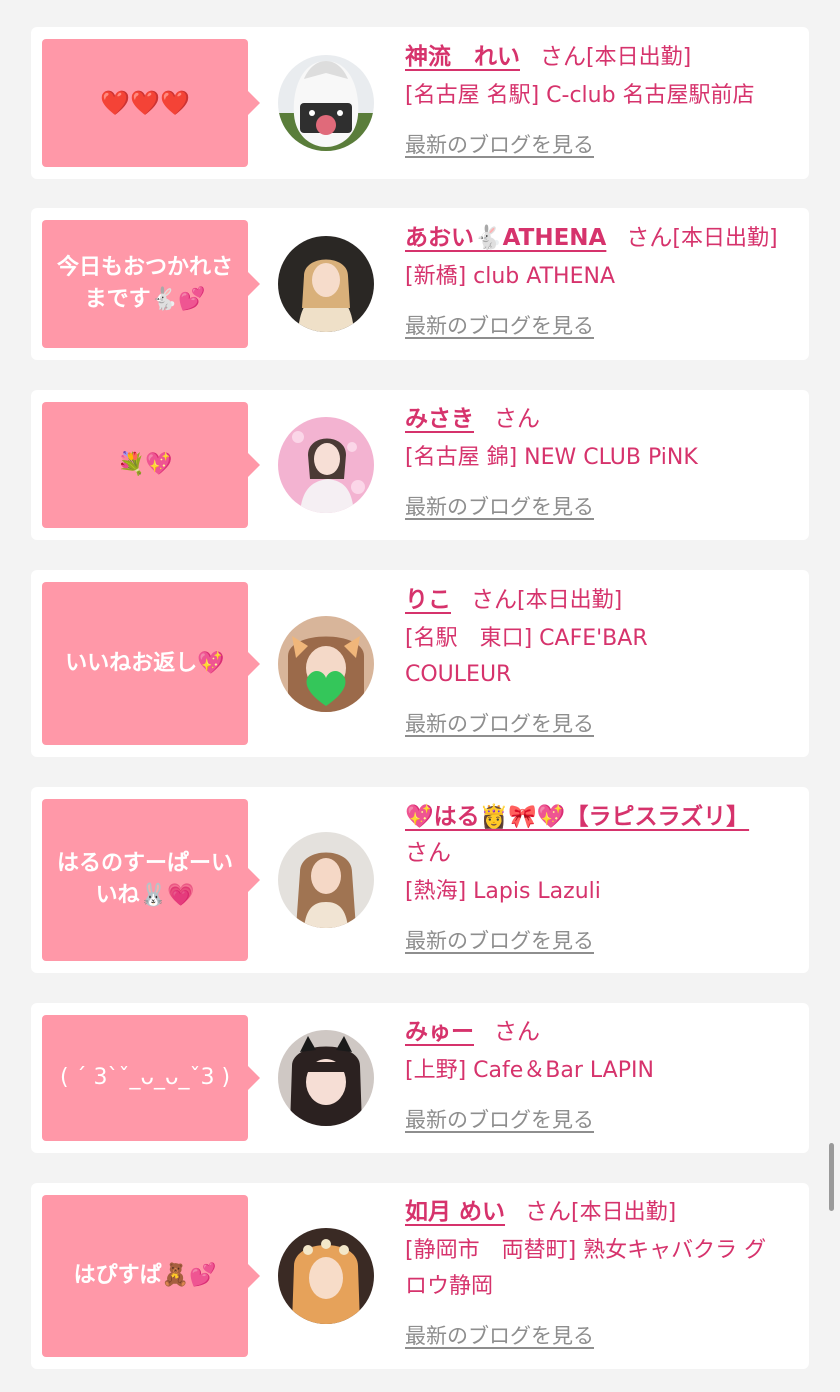 This screenshot has width=840, height=1392. I want to click on name-line: みさき さん, so click(604, 419).